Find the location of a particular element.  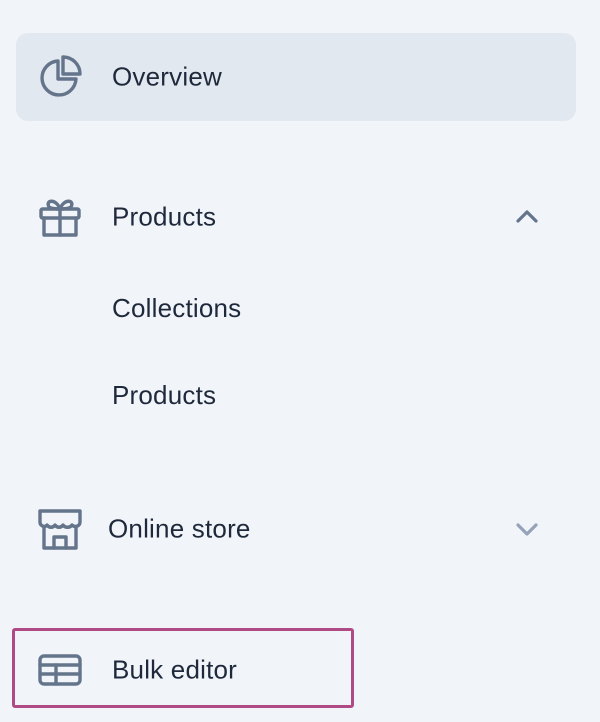

chevron-down-icon is located at coordinates (527, 529).